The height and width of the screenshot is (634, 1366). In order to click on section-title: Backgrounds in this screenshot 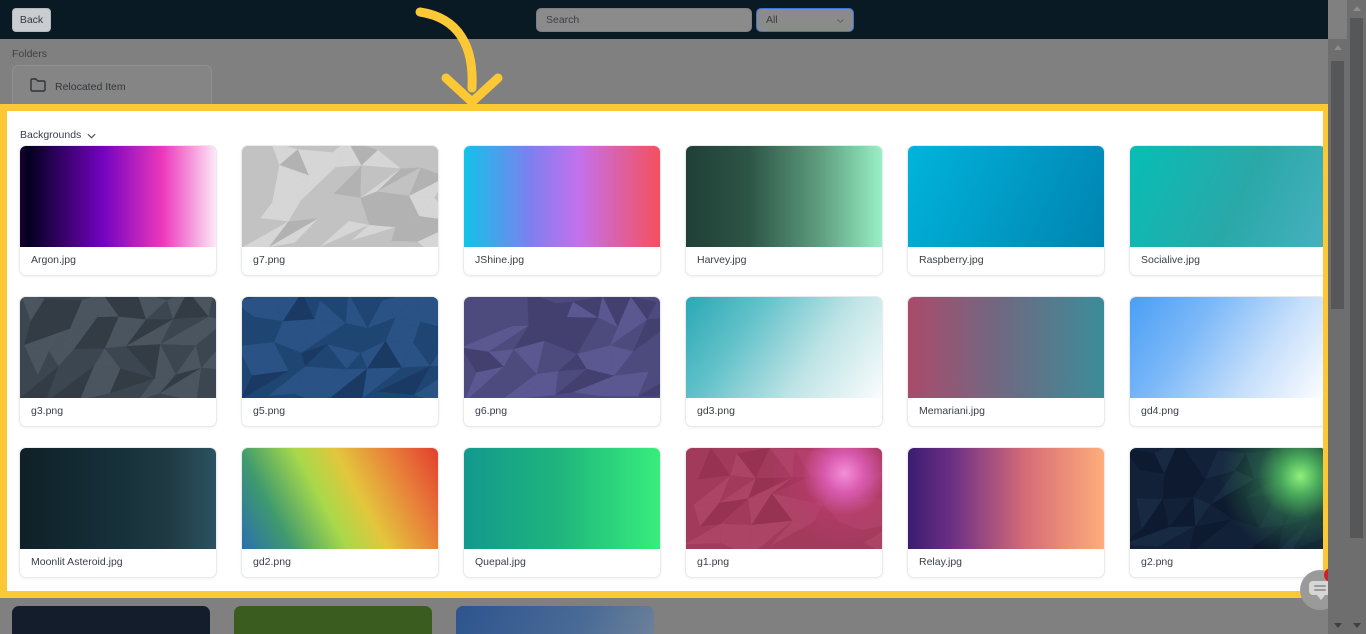, I will do `click(51, 135)`.